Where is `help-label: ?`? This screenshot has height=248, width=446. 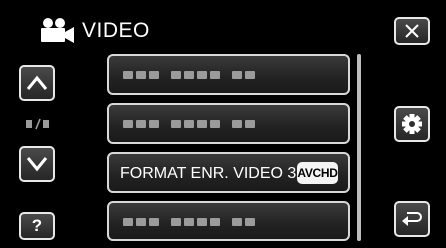 help-label: ? is located at coordinates (37, 225).